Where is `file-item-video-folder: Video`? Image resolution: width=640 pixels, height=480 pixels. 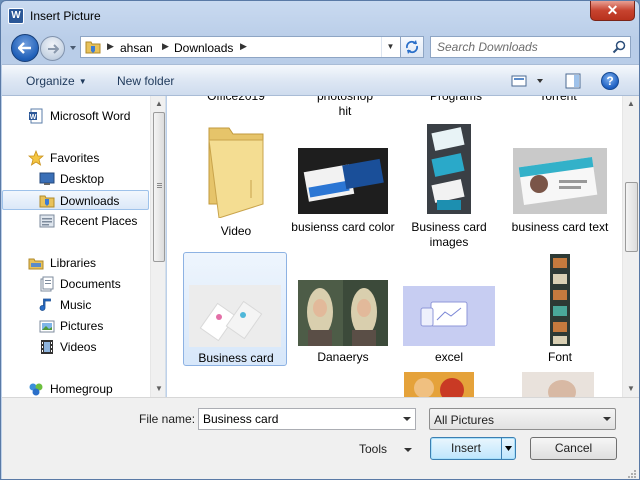
file-item-video-folder: Video is located at coordinates (236, 178).